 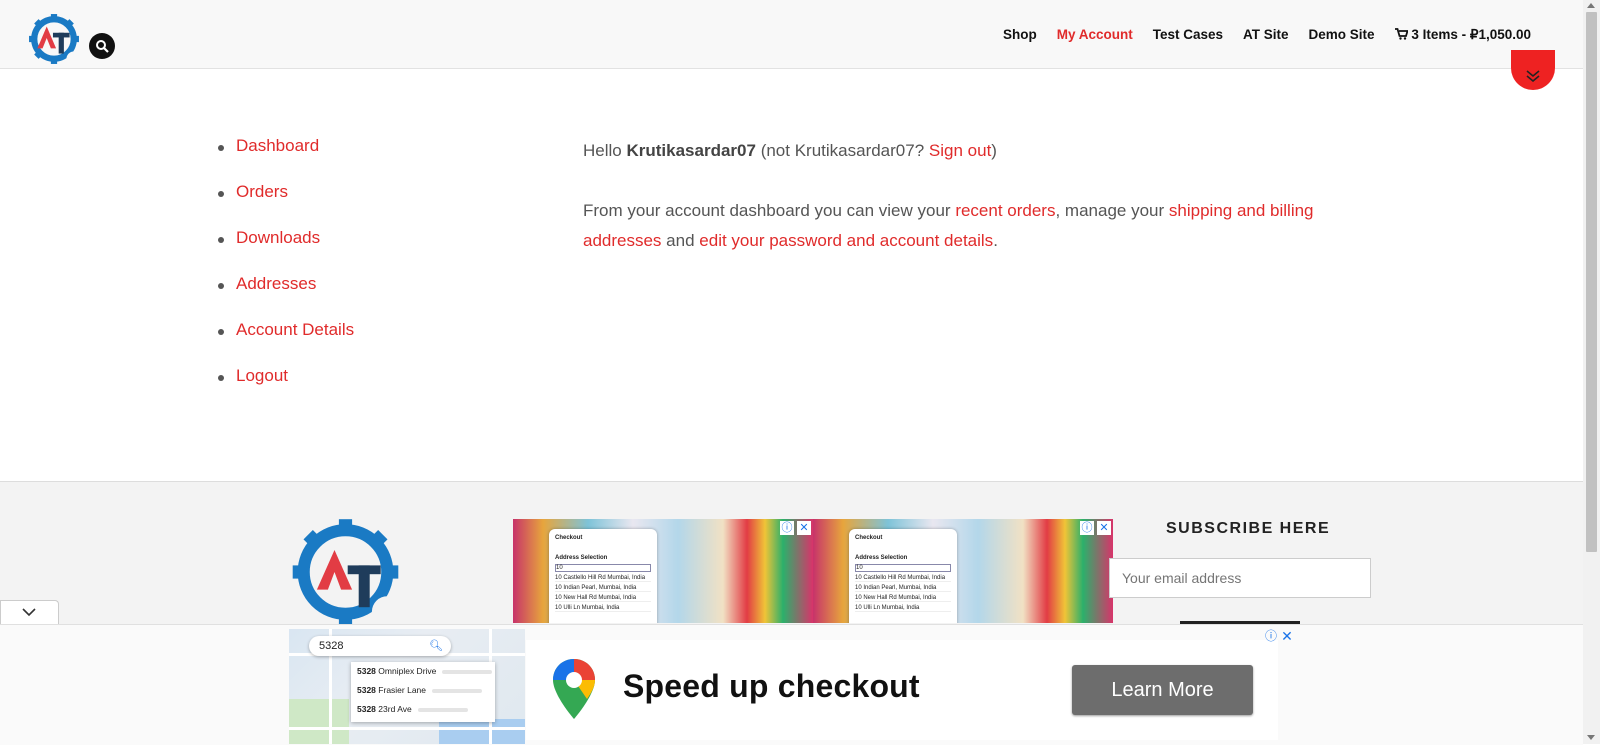 I want to click on account-nav-account-details: Account Details, so click(x=286, y=343).